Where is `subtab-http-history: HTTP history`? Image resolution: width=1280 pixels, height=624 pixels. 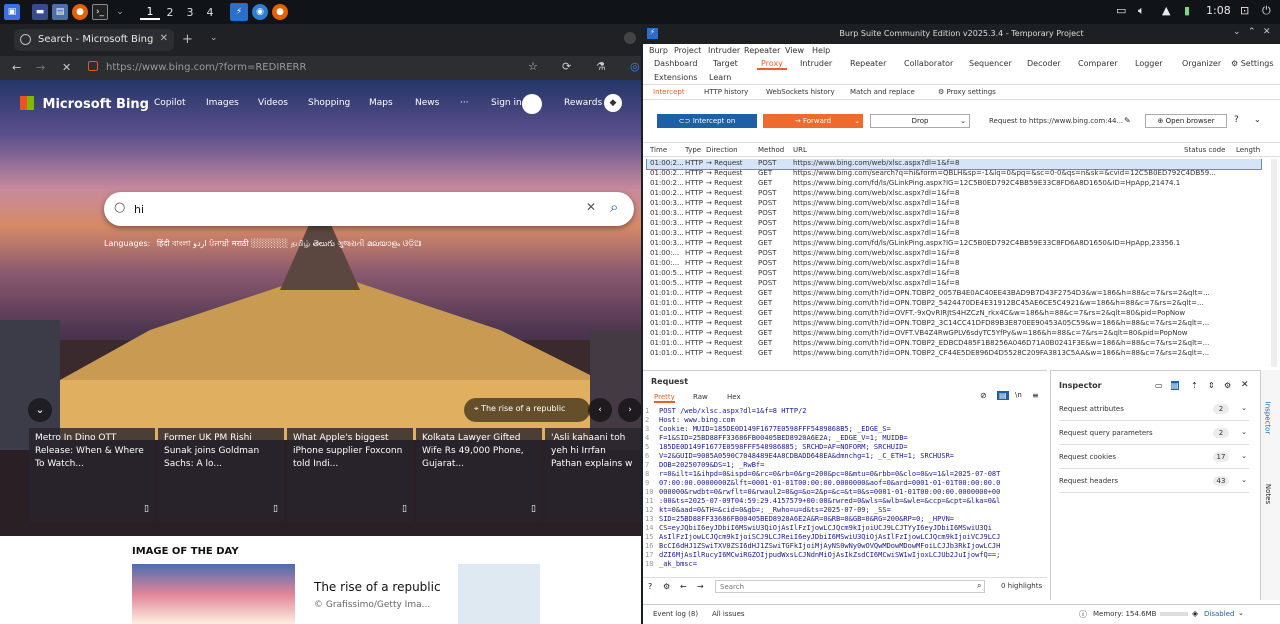 subtab-http-history: HTTP history is located at coordinates (726, 92).